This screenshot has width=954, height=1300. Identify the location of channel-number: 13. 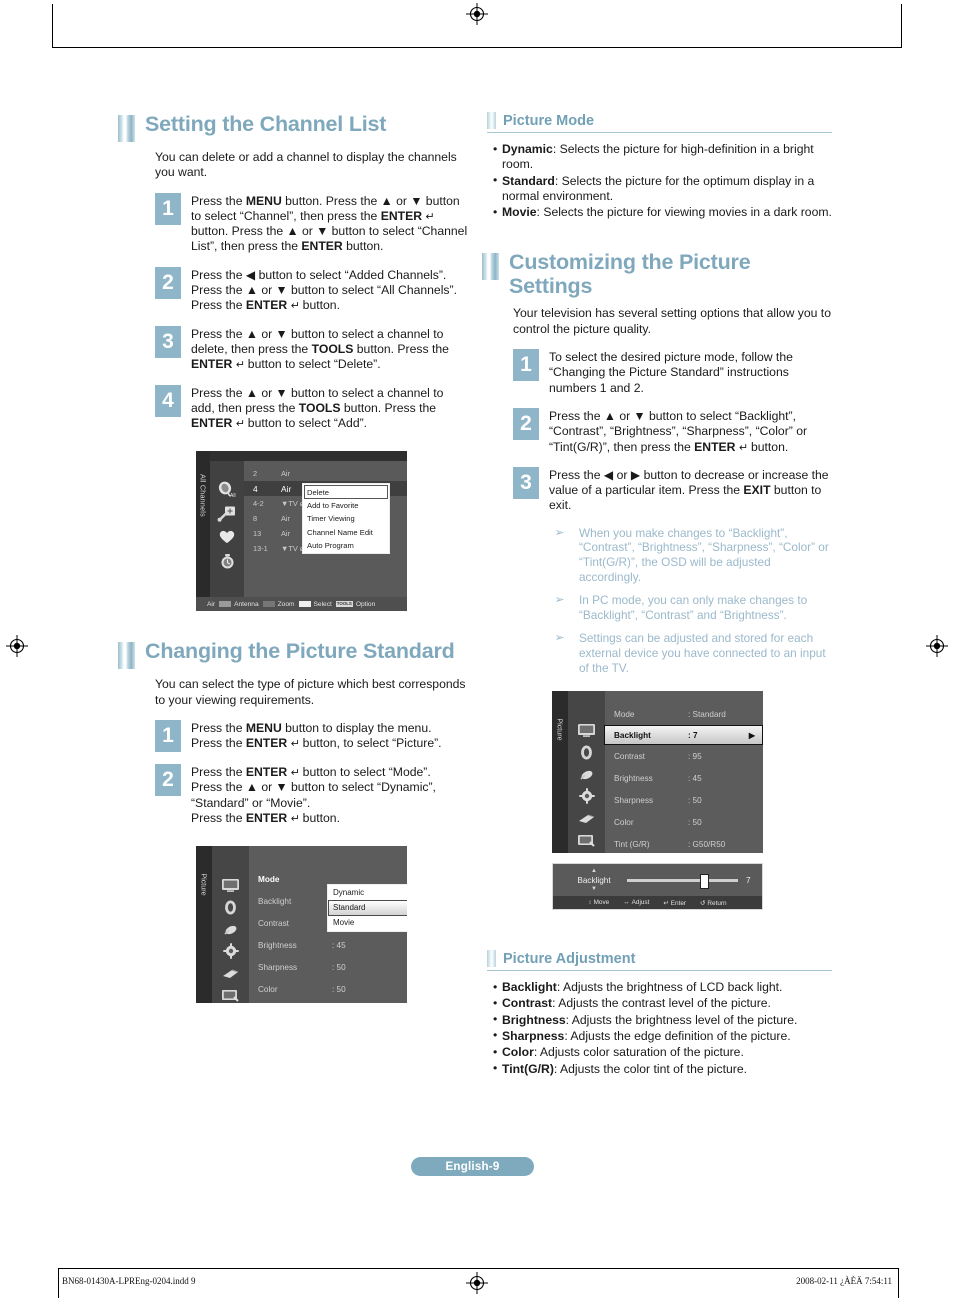
(257, 534).